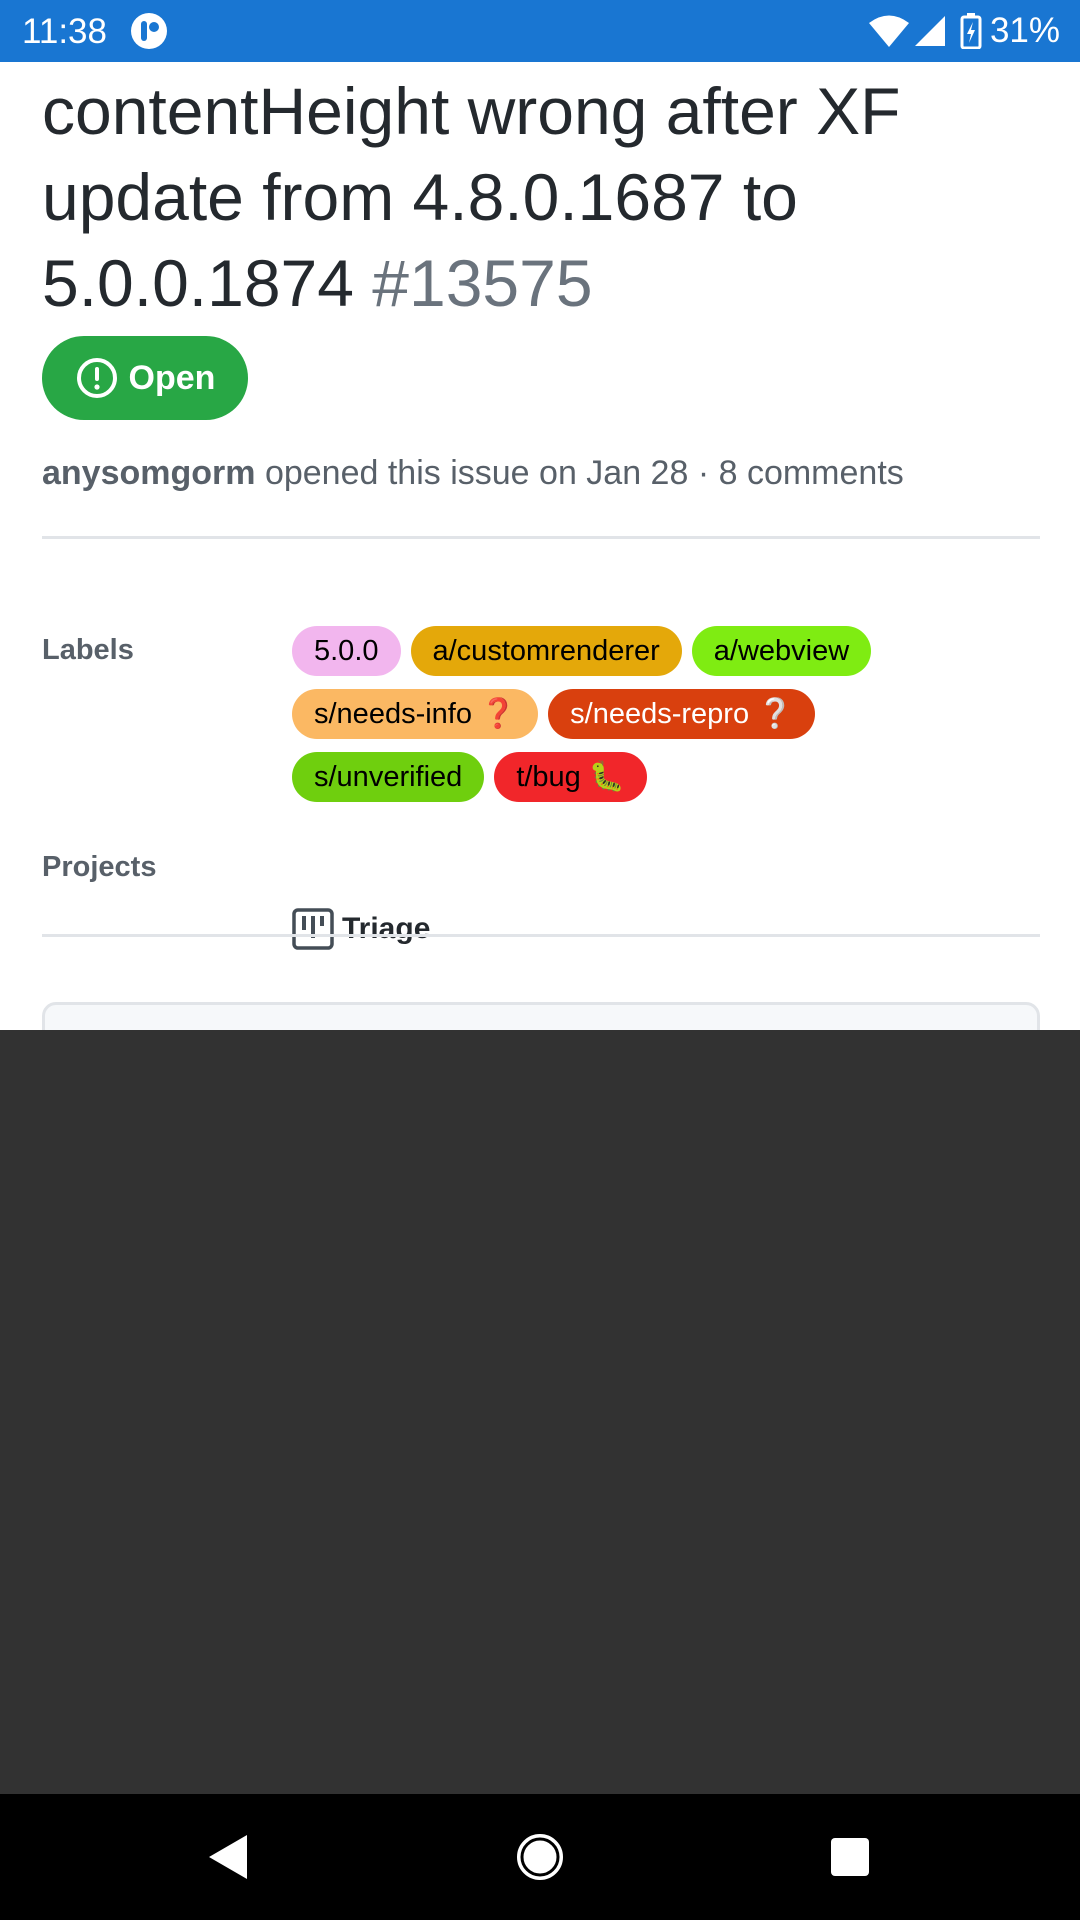 This screenshot has height=1920, width=1080. What do you see at coordinates (386, 928) in the screenshot?
I see `project-name: Triage` at bounding box center [386, 928].